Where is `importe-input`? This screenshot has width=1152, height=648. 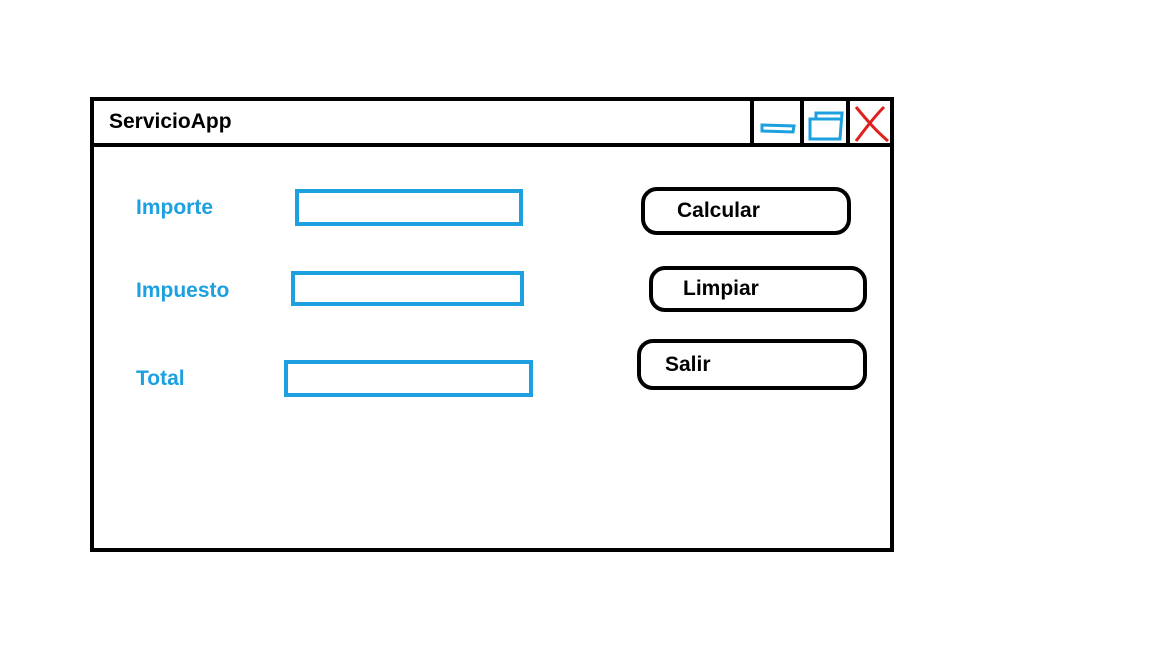
importe-input is located at coordinates (409, 207).